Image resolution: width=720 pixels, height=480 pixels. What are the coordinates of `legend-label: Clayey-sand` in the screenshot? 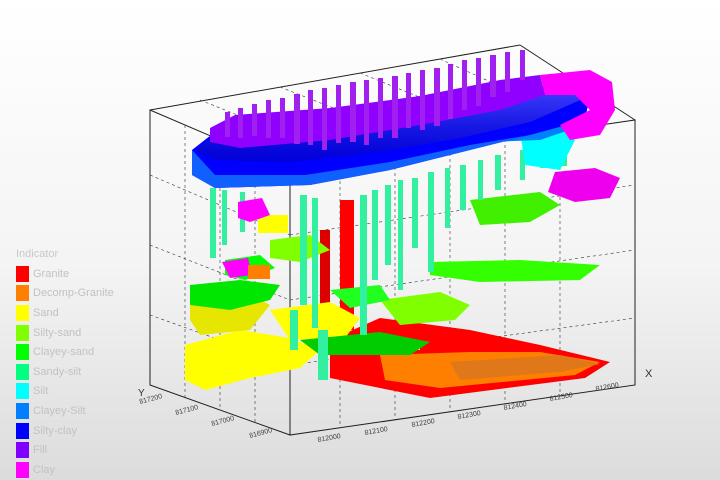 It's located at (64, 352).